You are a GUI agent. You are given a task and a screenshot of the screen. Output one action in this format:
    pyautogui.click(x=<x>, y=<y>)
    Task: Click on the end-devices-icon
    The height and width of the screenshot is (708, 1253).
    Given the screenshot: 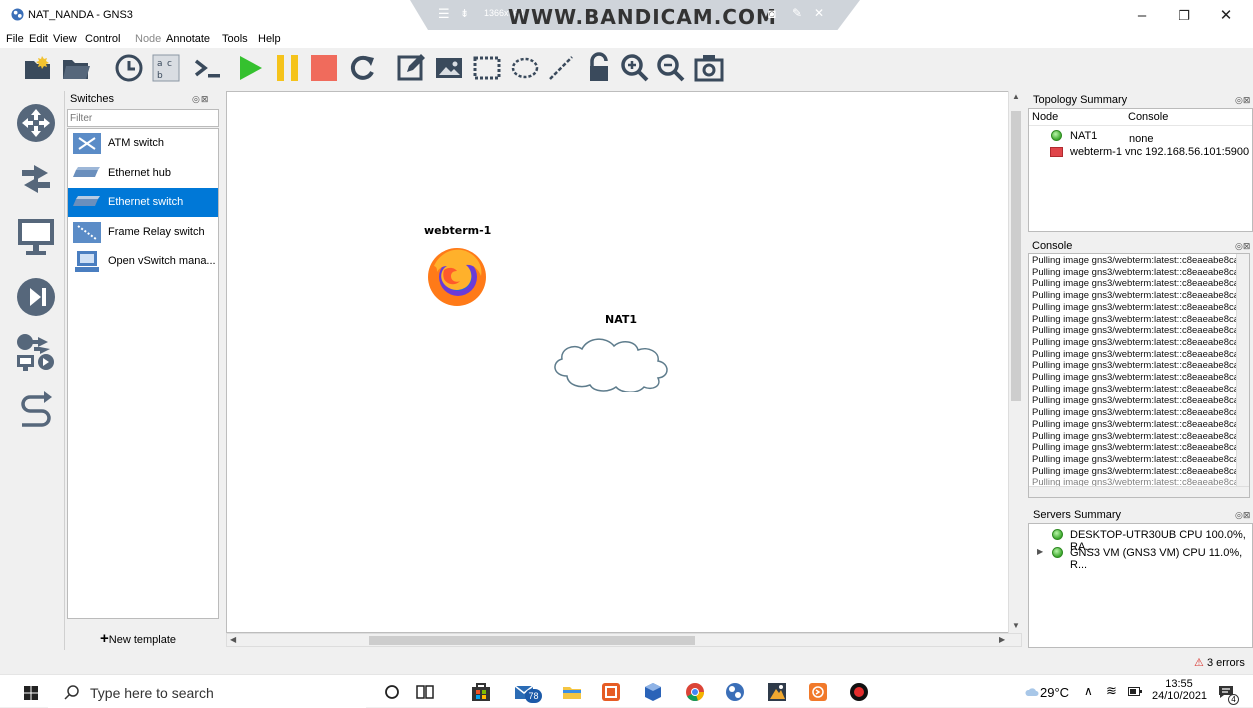 What is the action you would take?
    pyautogui.click(x=36, y=237)
    